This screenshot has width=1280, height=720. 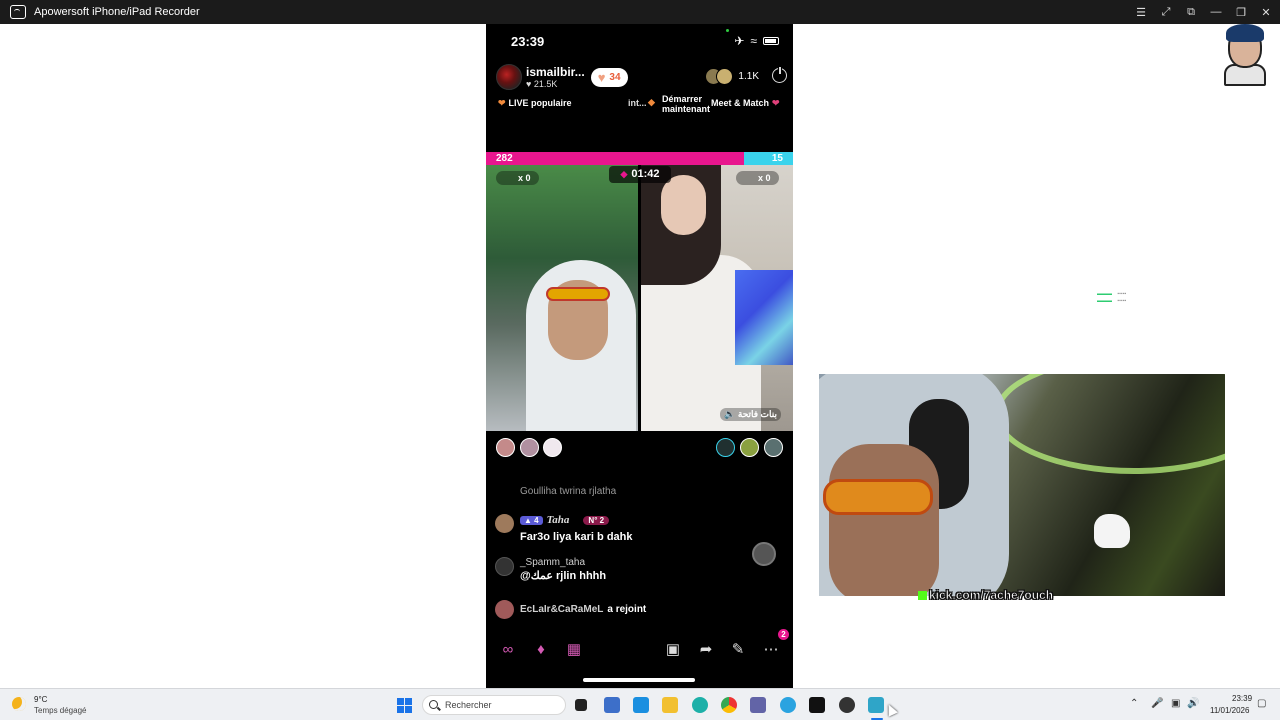 I want to click on chat-message: ▲ 4 Taha N° 2 Far3o liya kari b dahk, so click(x=564, y=528).